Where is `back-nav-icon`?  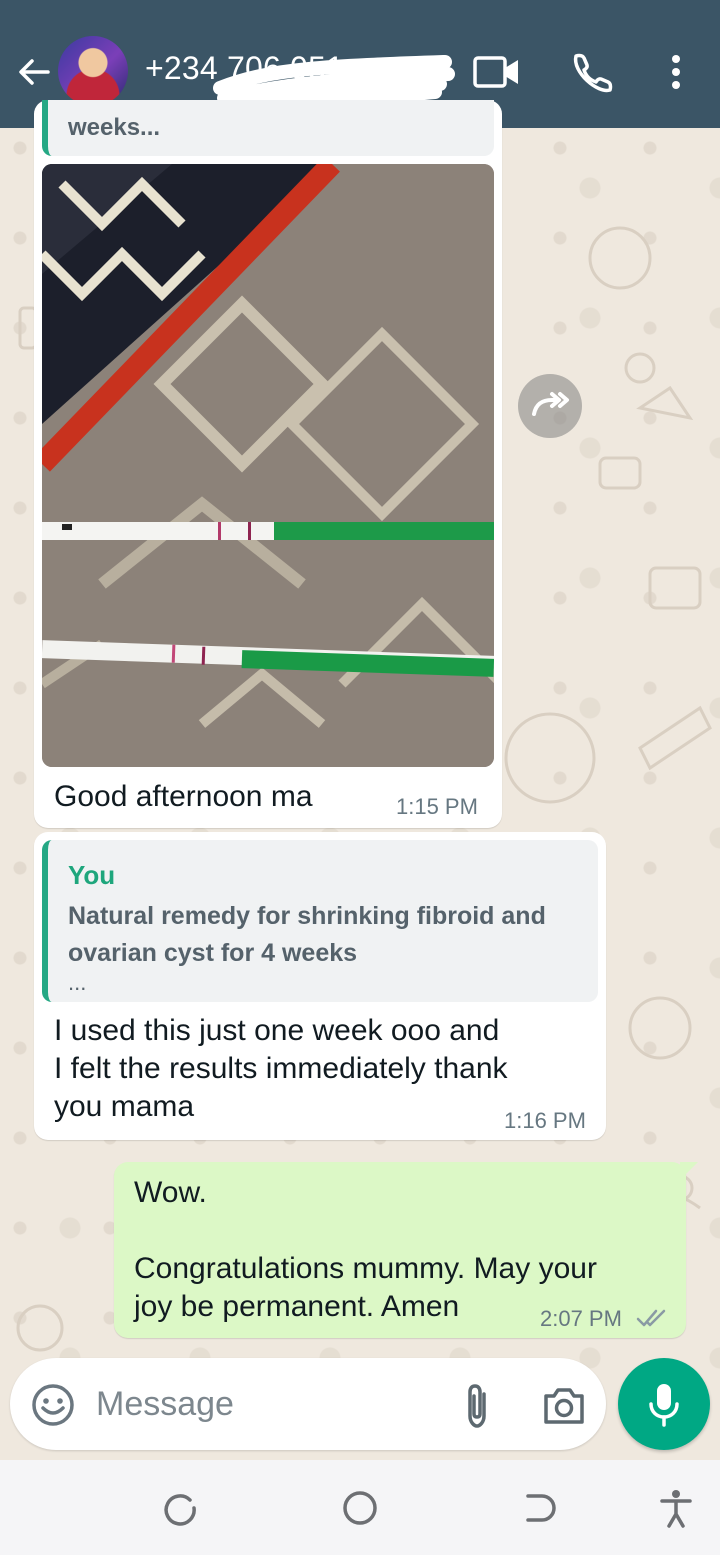 back-nav-icon is located at coordinates (540, 1508).